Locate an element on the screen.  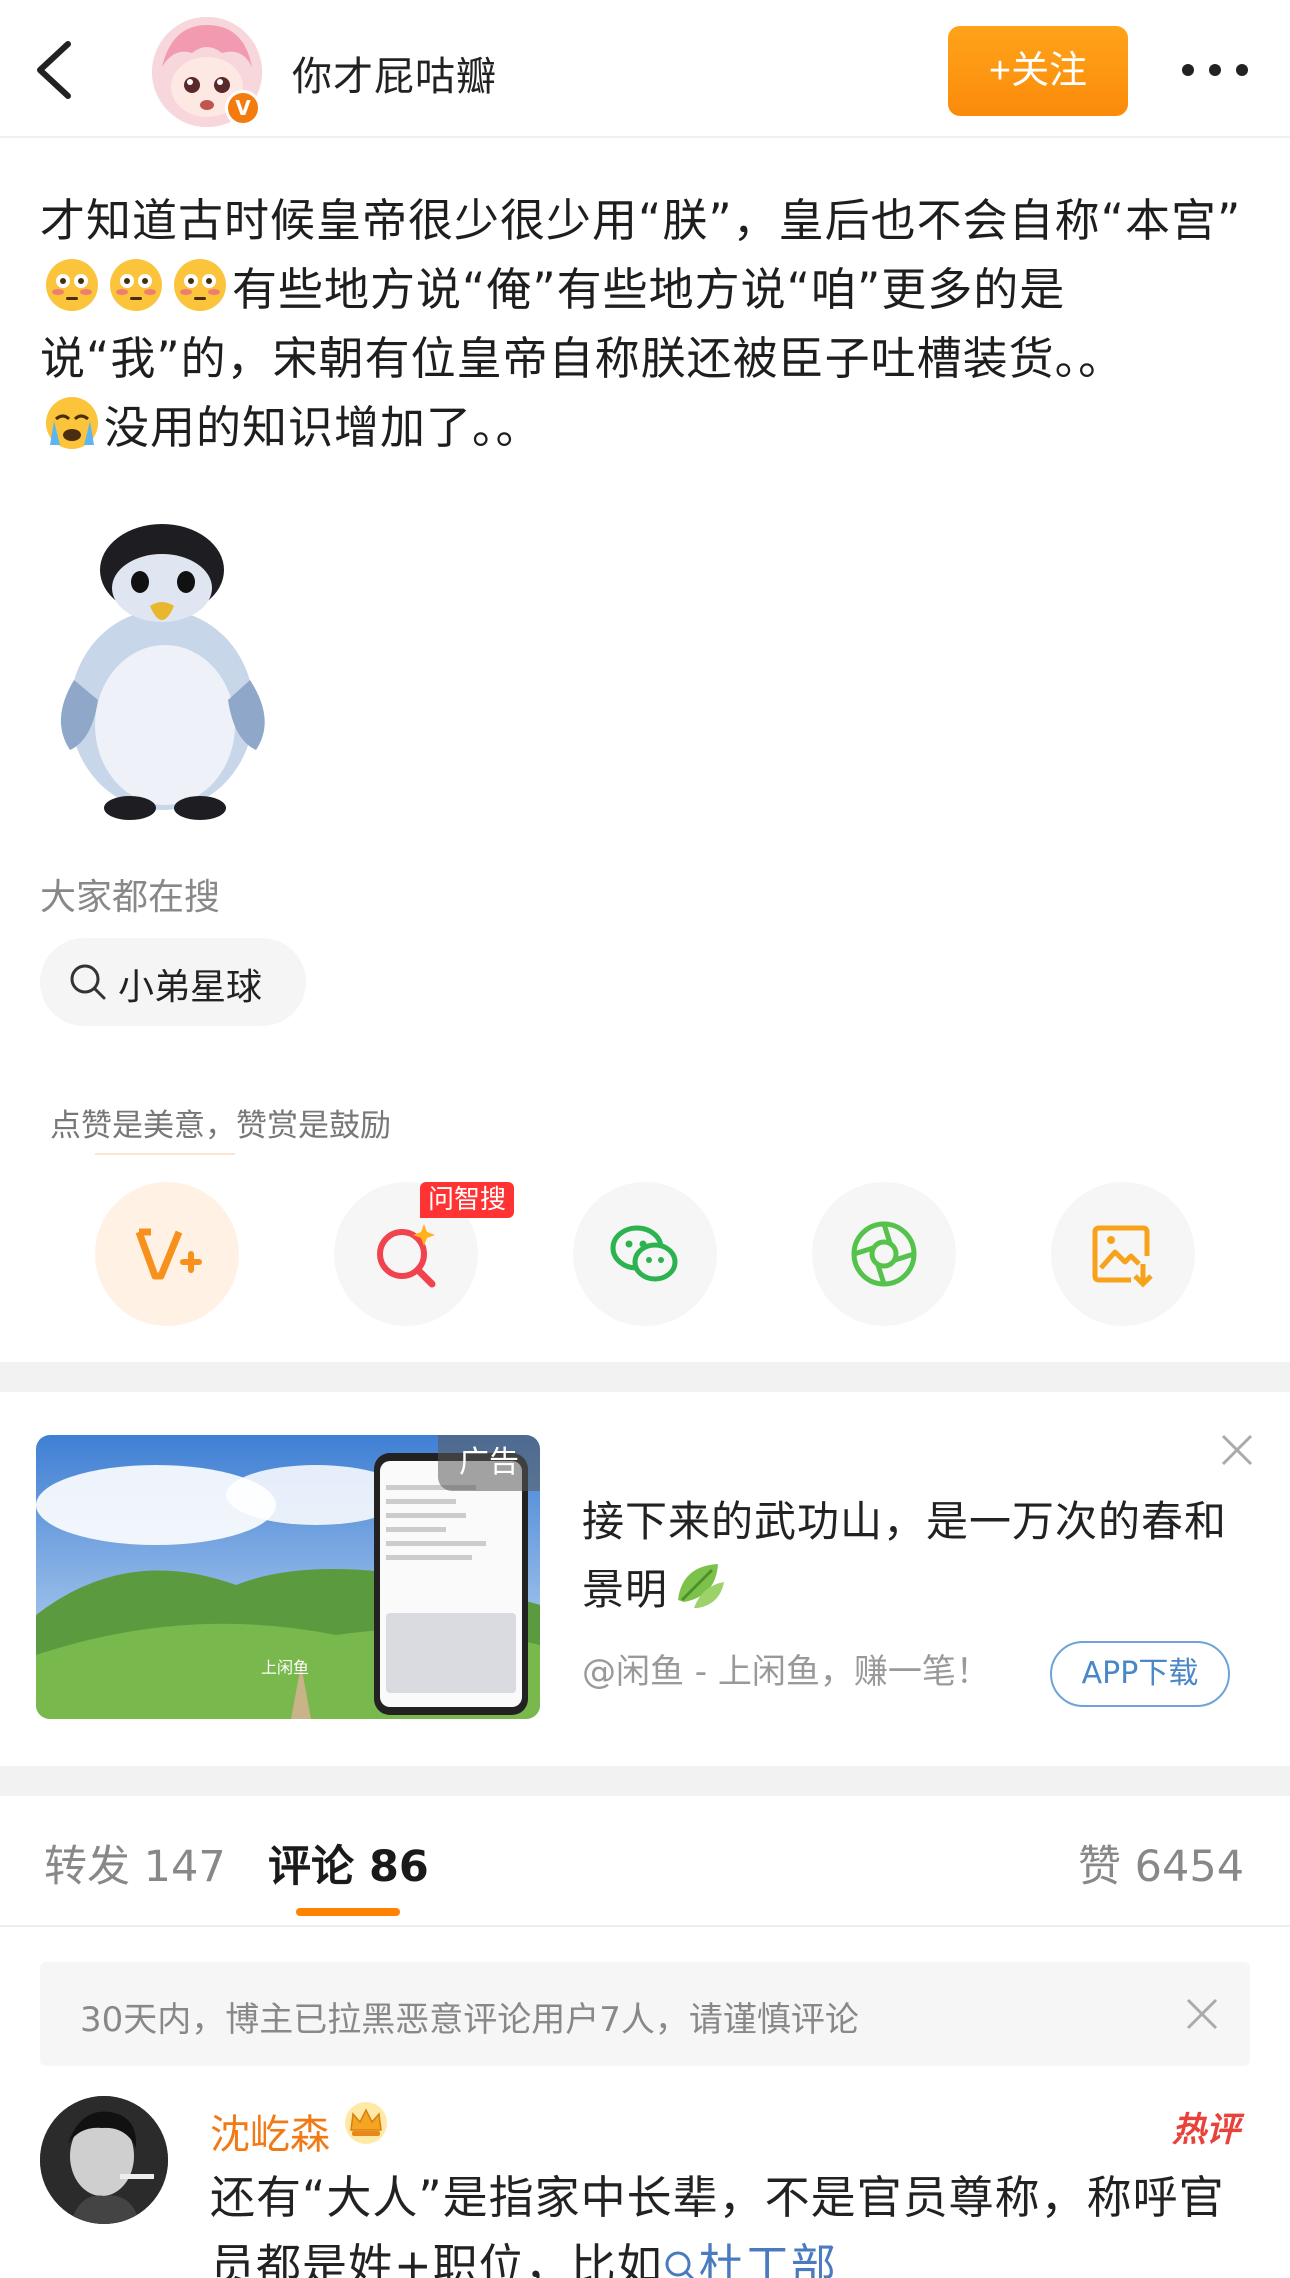
crying-emoji-icon is located at coordinates (72, 423).